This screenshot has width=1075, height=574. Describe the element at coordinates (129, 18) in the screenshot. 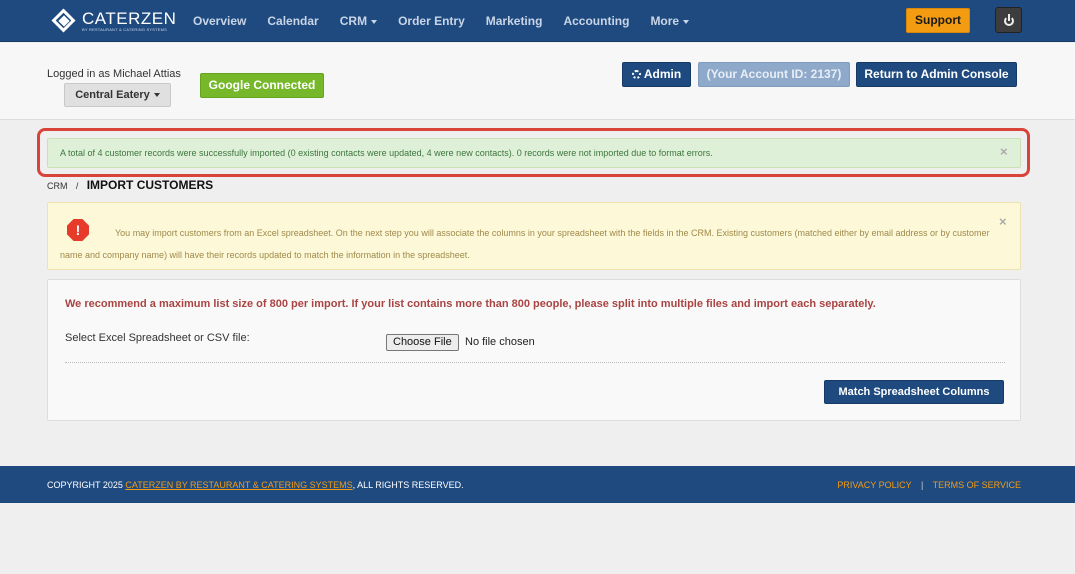

I see `logo-name: CATERZEN` at that location.